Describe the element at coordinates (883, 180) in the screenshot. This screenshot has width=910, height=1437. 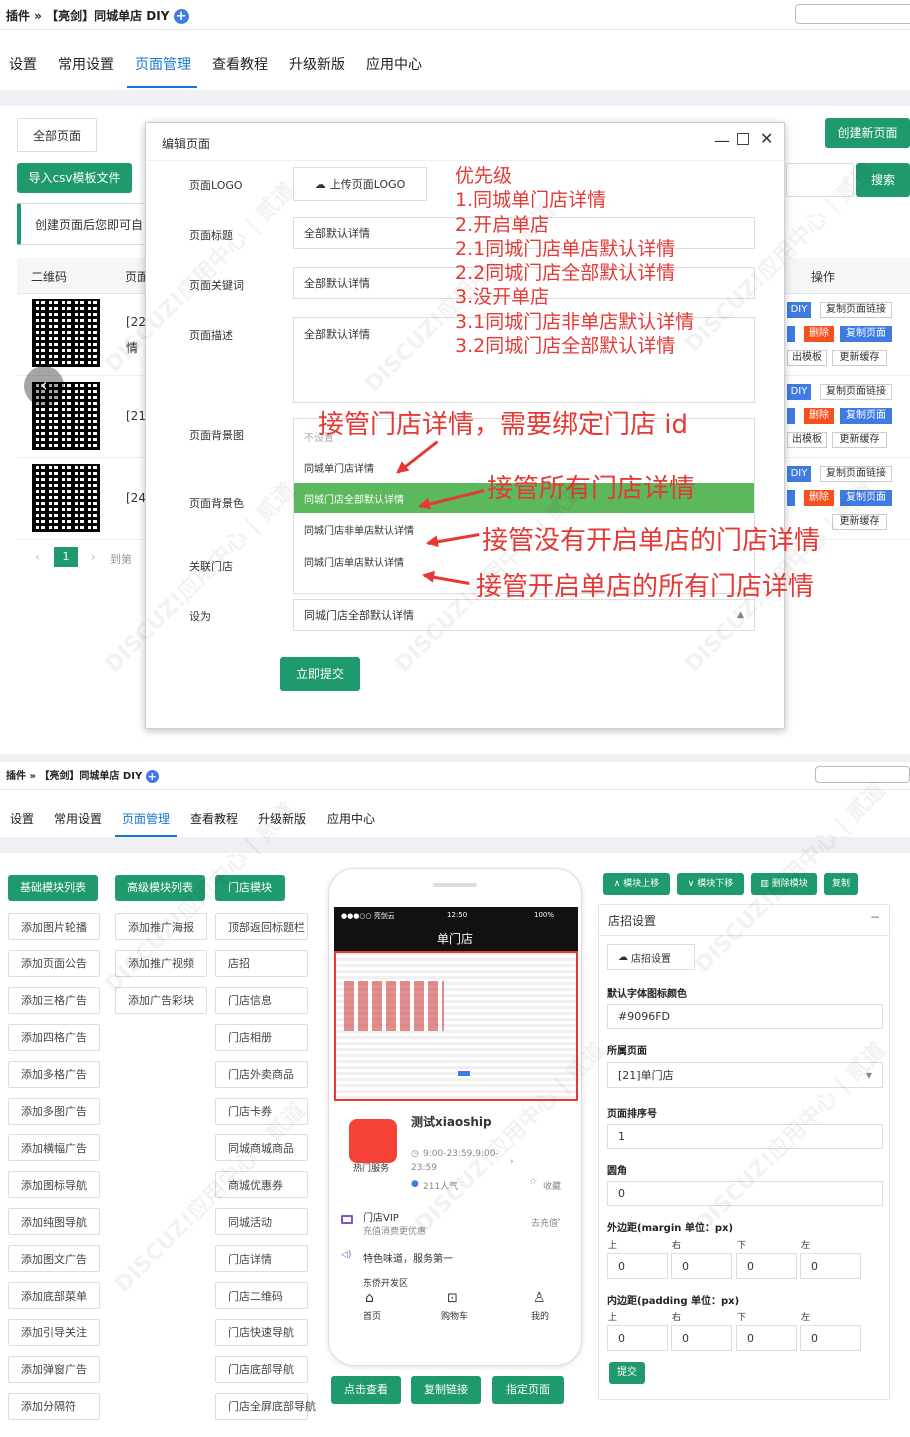
I see `search-button: 搜索` at that location.